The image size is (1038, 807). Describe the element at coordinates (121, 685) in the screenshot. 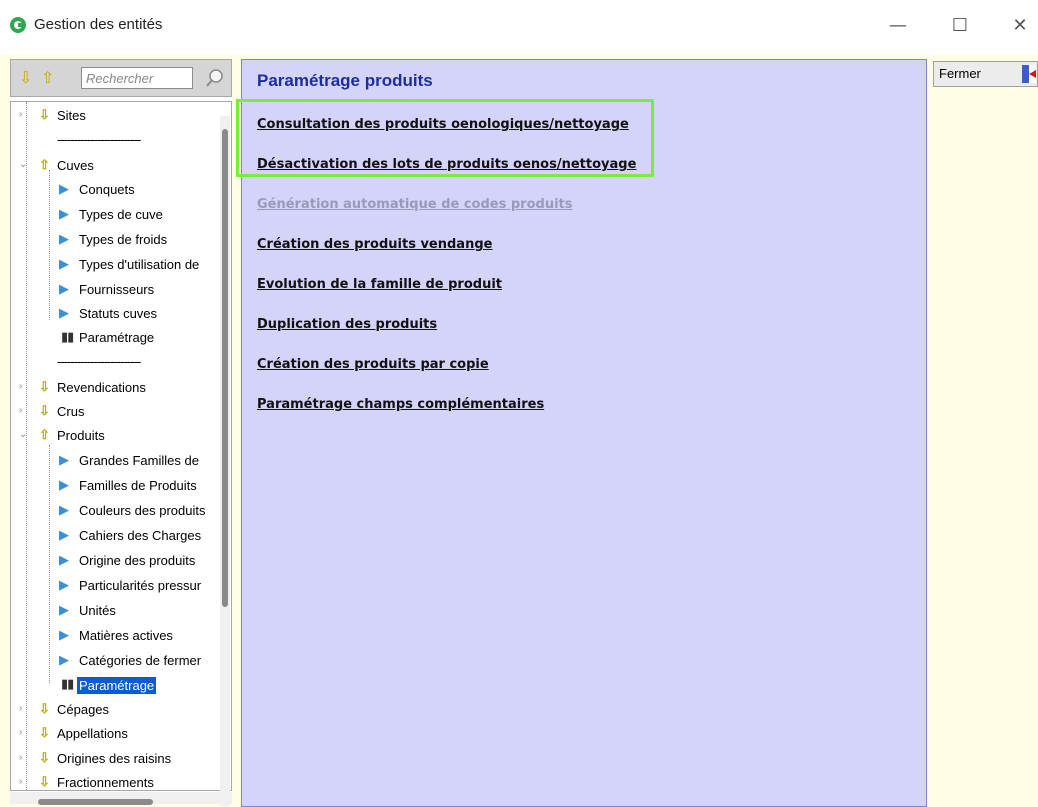

I see `tree-item-parametrage-produits: ▮▮ Paramétrage` at that location.